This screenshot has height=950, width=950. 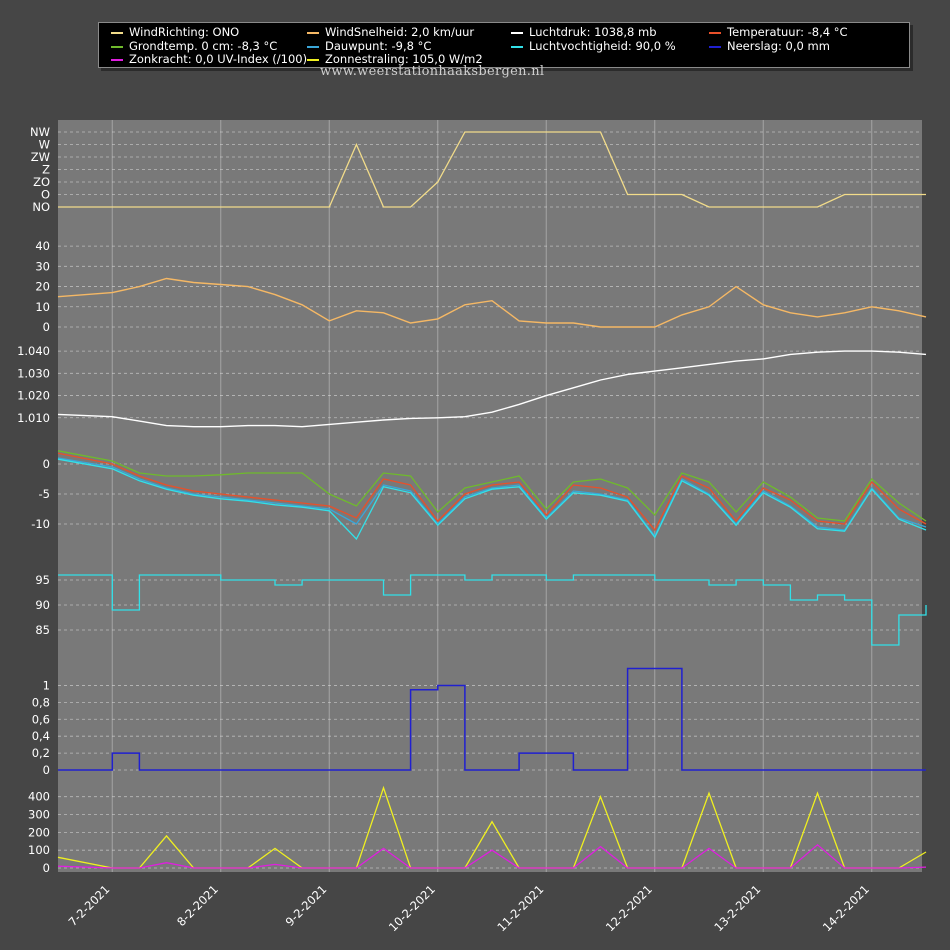 What do you see at coordinates (42, 580) in the screenshot?
I see `y-tick-label: 95` at bounding box center [42, 580].